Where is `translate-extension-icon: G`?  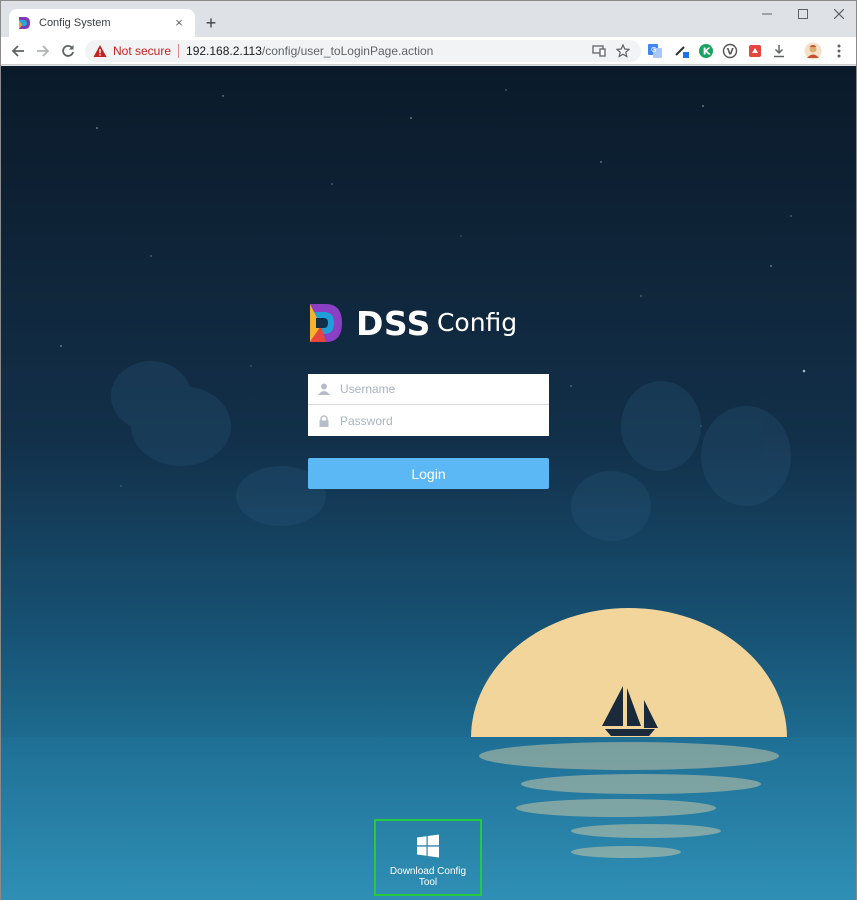
translate-extension-icon: G is located at coordinates (655, 51).